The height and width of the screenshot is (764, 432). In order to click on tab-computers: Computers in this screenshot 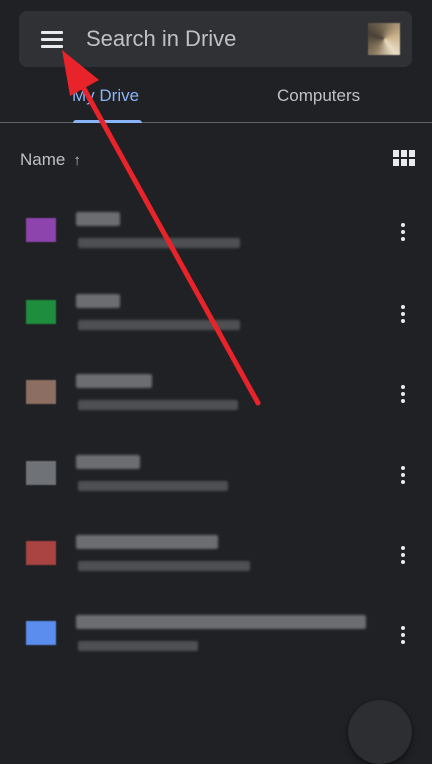, I will do `click(318, 96)`.